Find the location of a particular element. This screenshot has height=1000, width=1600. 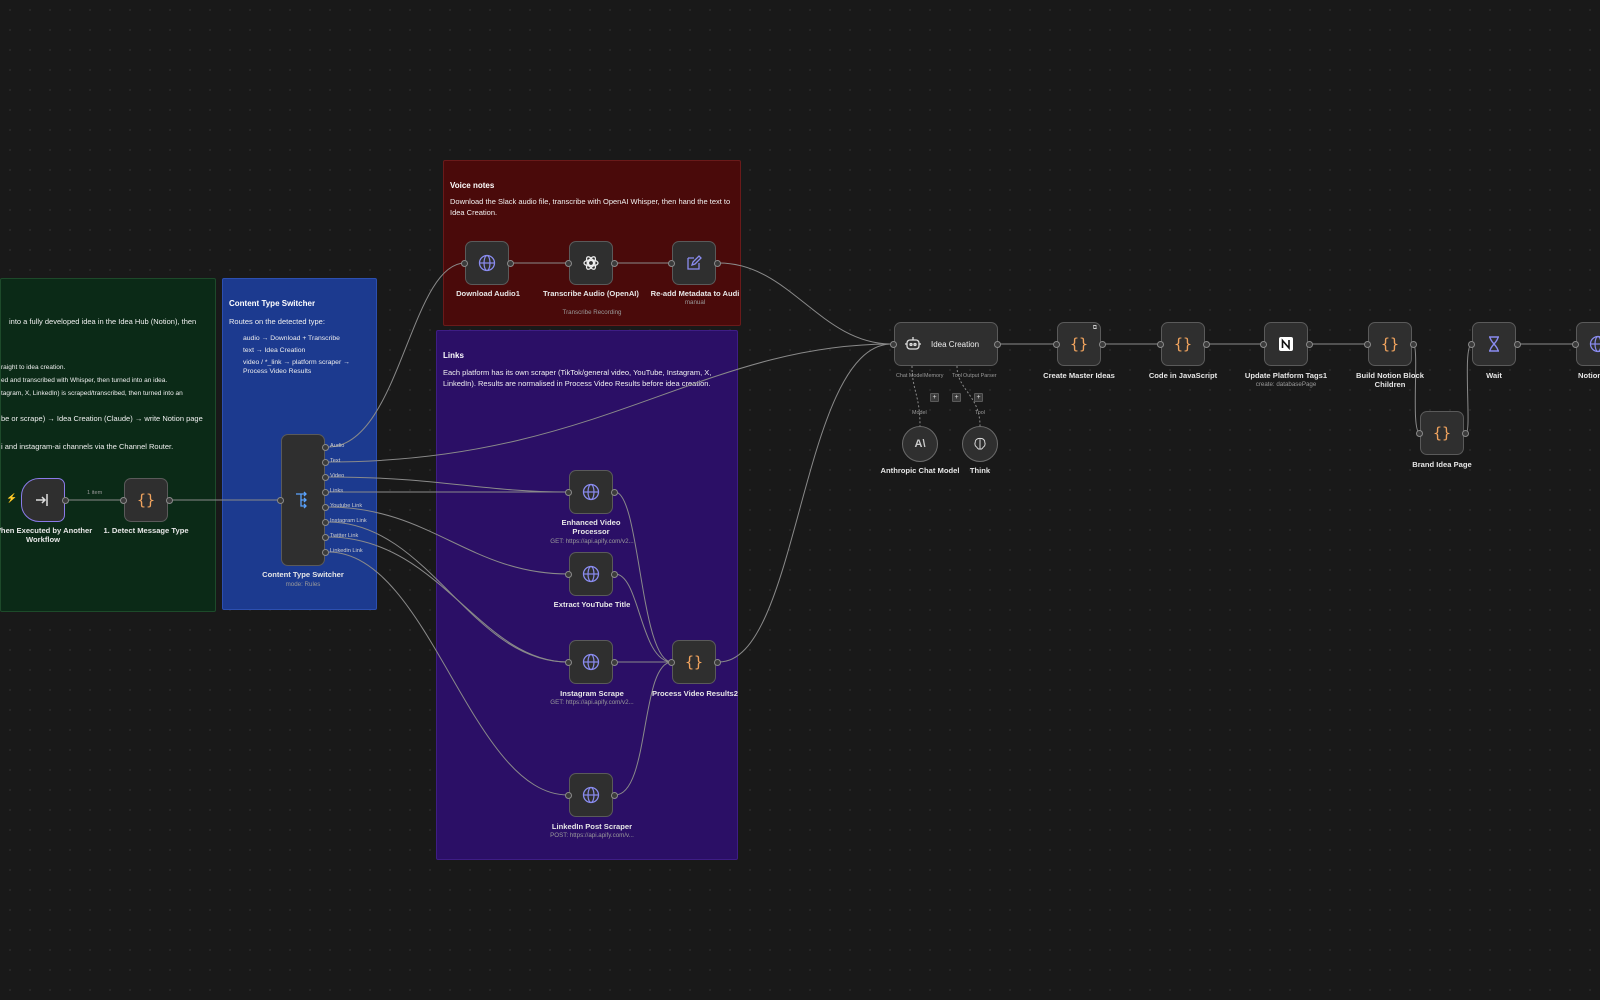

create-master-ideas-node: {} ⧉ is located at coordinates (1079, 344).